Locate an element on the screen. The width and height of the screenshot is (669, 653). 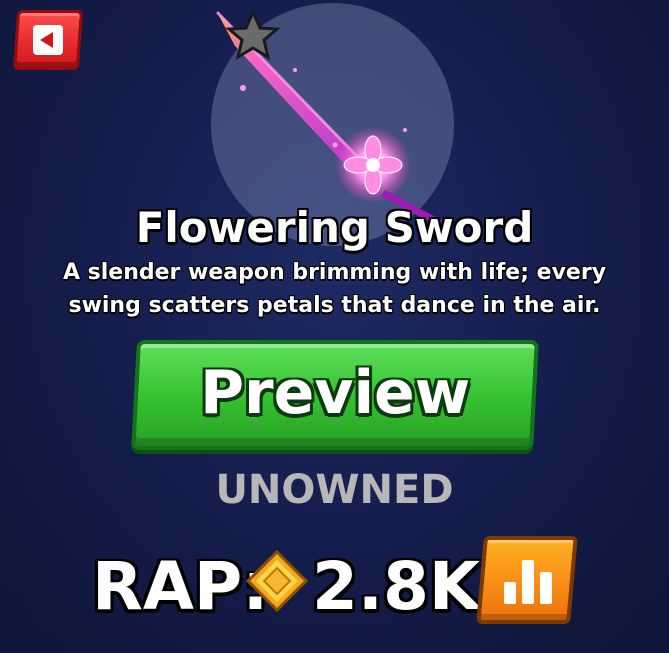
item-name: Flowering Sword is located at coordinates (334, 227).